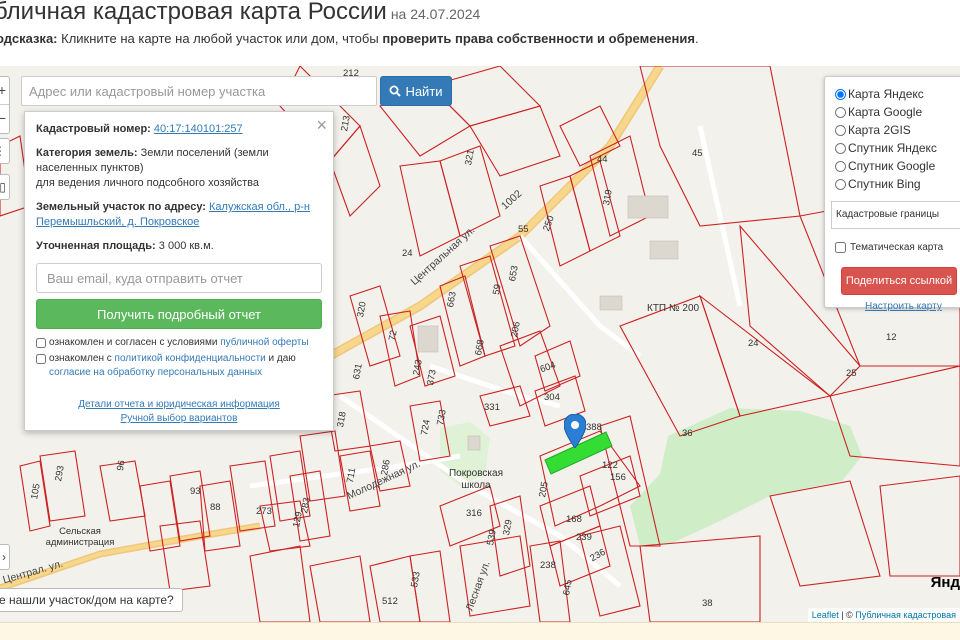  Describe the element at coordinates (886, 94) in the screenshot. I see `layer-option-label: Карта Яндекс` at that location.